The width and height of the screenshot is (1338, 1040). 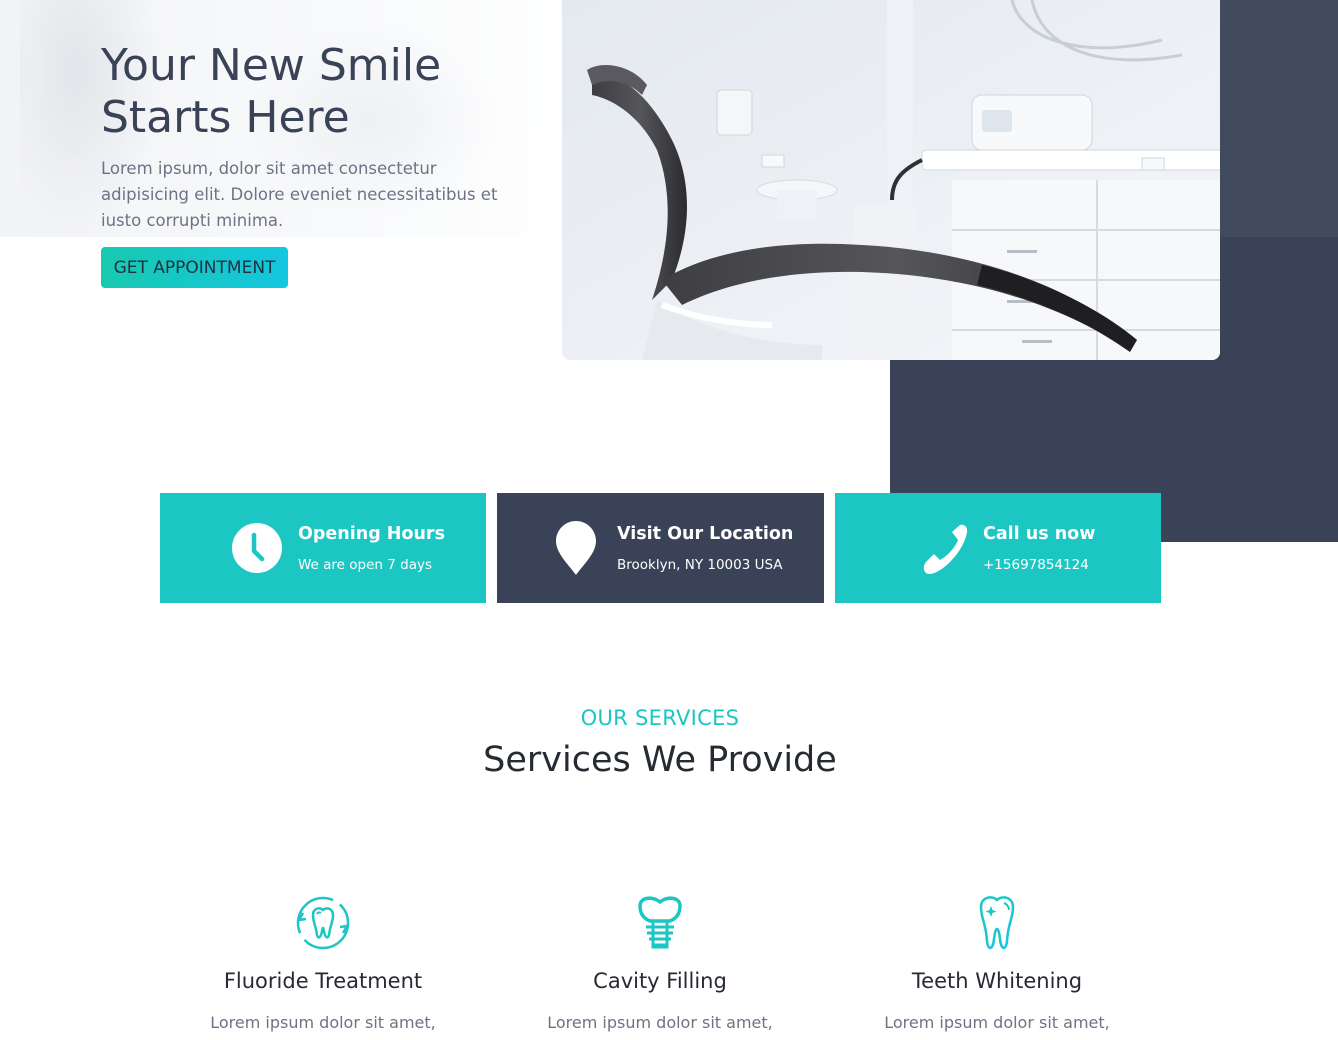 I want to click on implant-tooth-icon, so click(x=660, y=923).